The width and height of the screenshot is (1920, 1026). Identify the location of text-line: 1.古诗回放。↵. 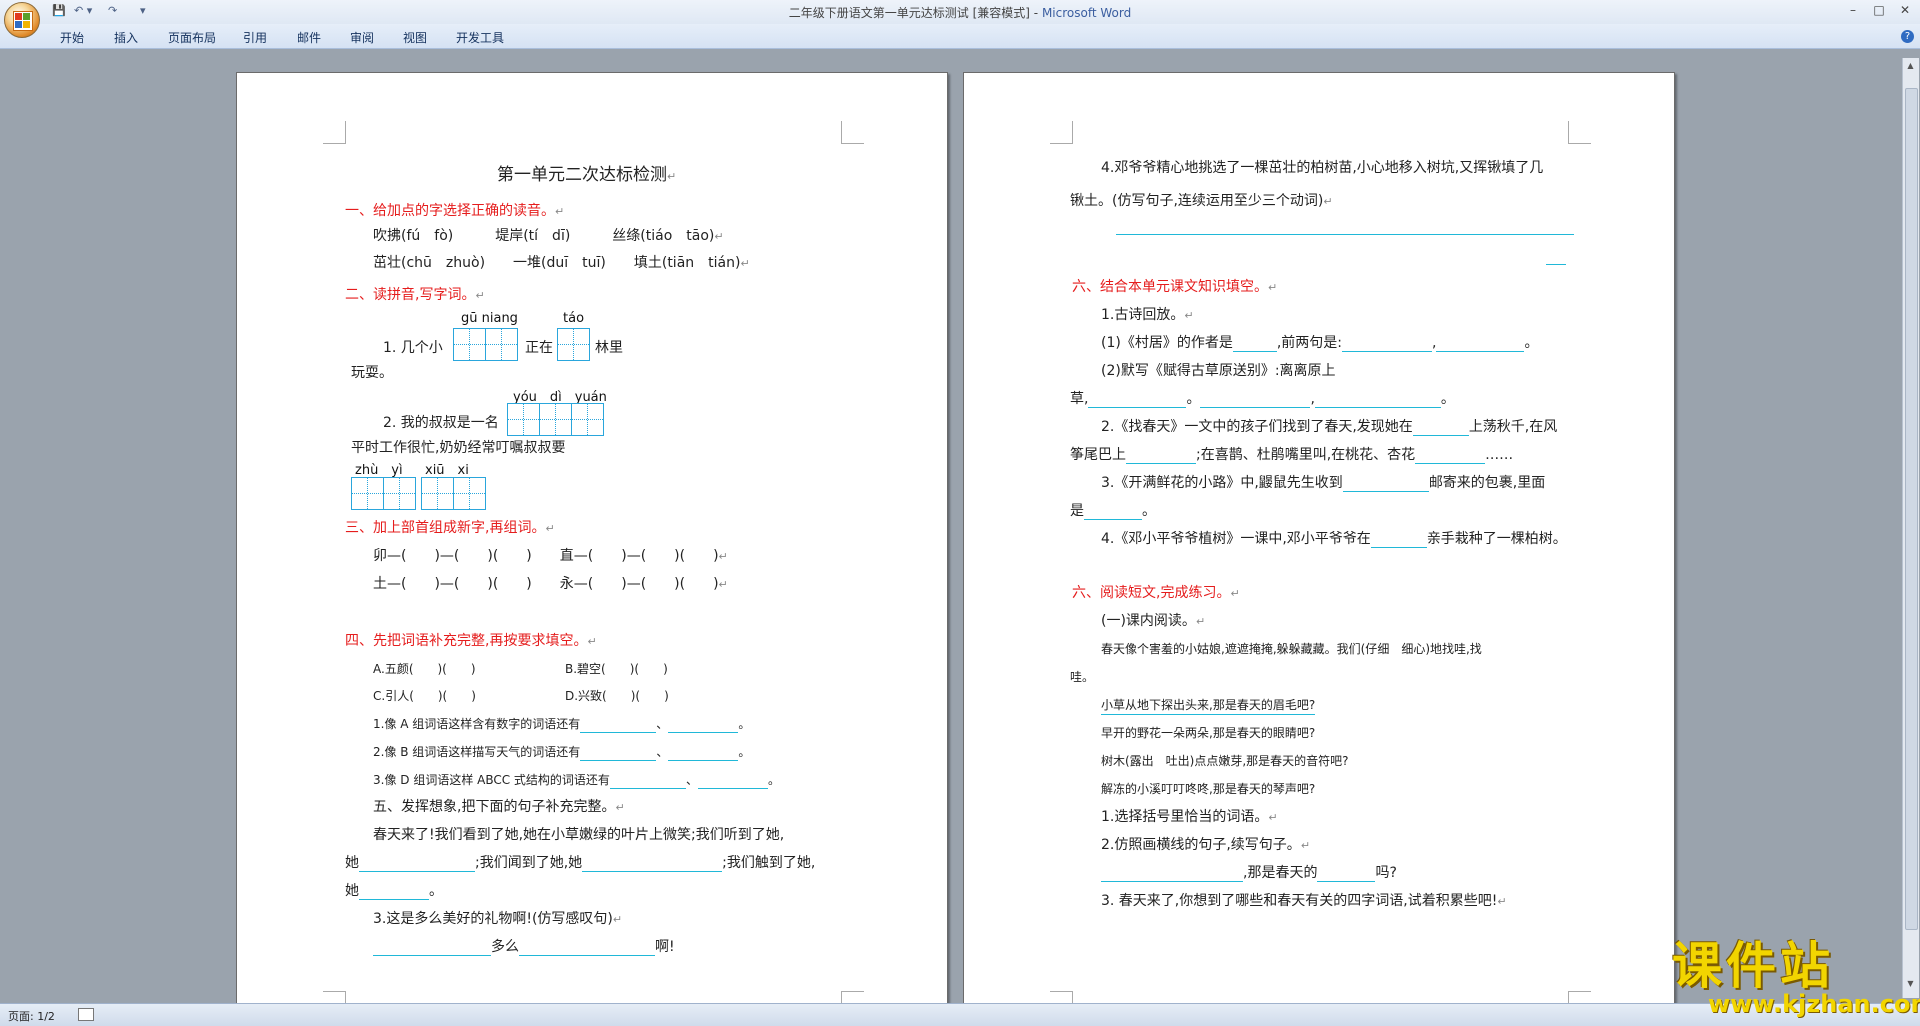
(1147, 315).